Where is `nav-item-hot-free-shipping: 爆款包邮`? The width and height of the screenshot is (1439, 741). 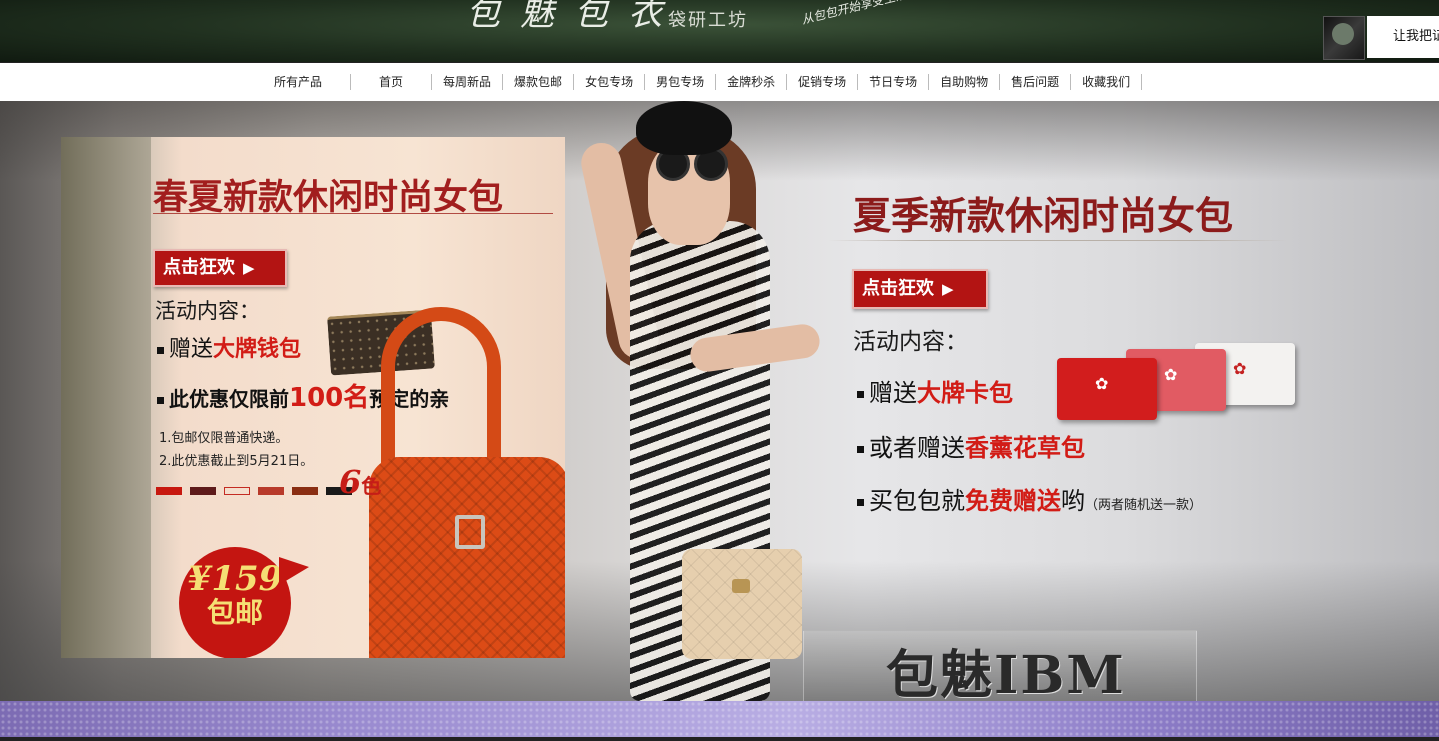
nav-item-hot-free-shipping: 爆款包邮 is located at coordinates (539, 82).